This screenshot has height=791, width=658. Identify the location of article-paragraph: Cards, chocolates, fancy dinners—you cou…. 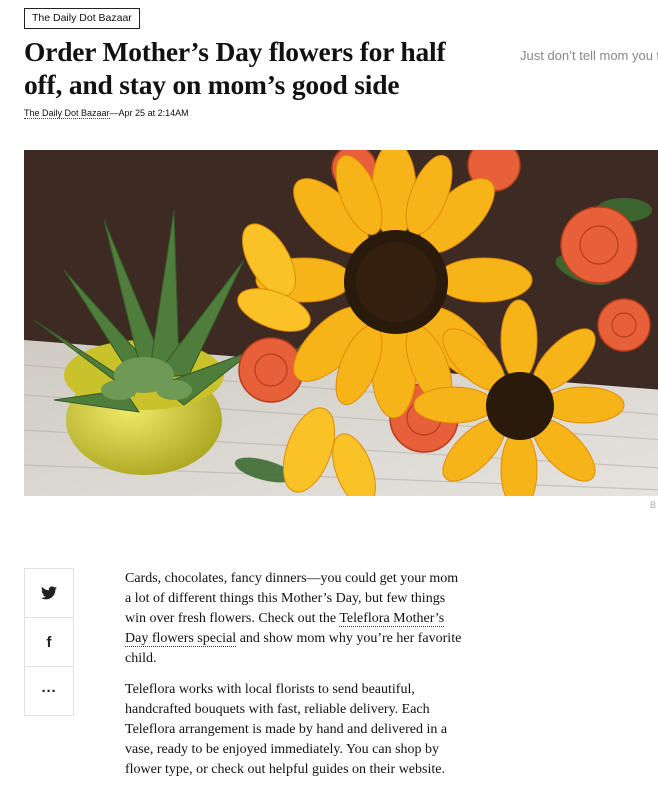
(295, 619).